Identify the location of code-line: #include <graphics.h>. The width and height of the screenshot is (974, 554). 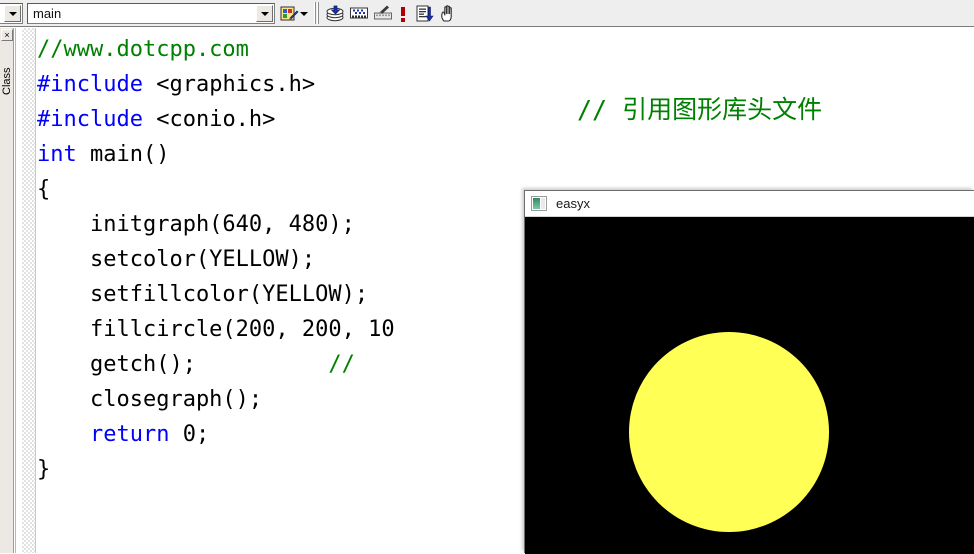
(505, 84).